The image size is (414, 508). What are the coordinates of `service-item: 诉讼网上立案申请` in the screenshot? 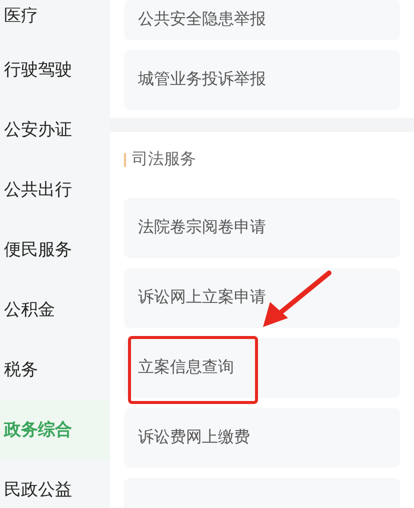 It's located at (262, 298).